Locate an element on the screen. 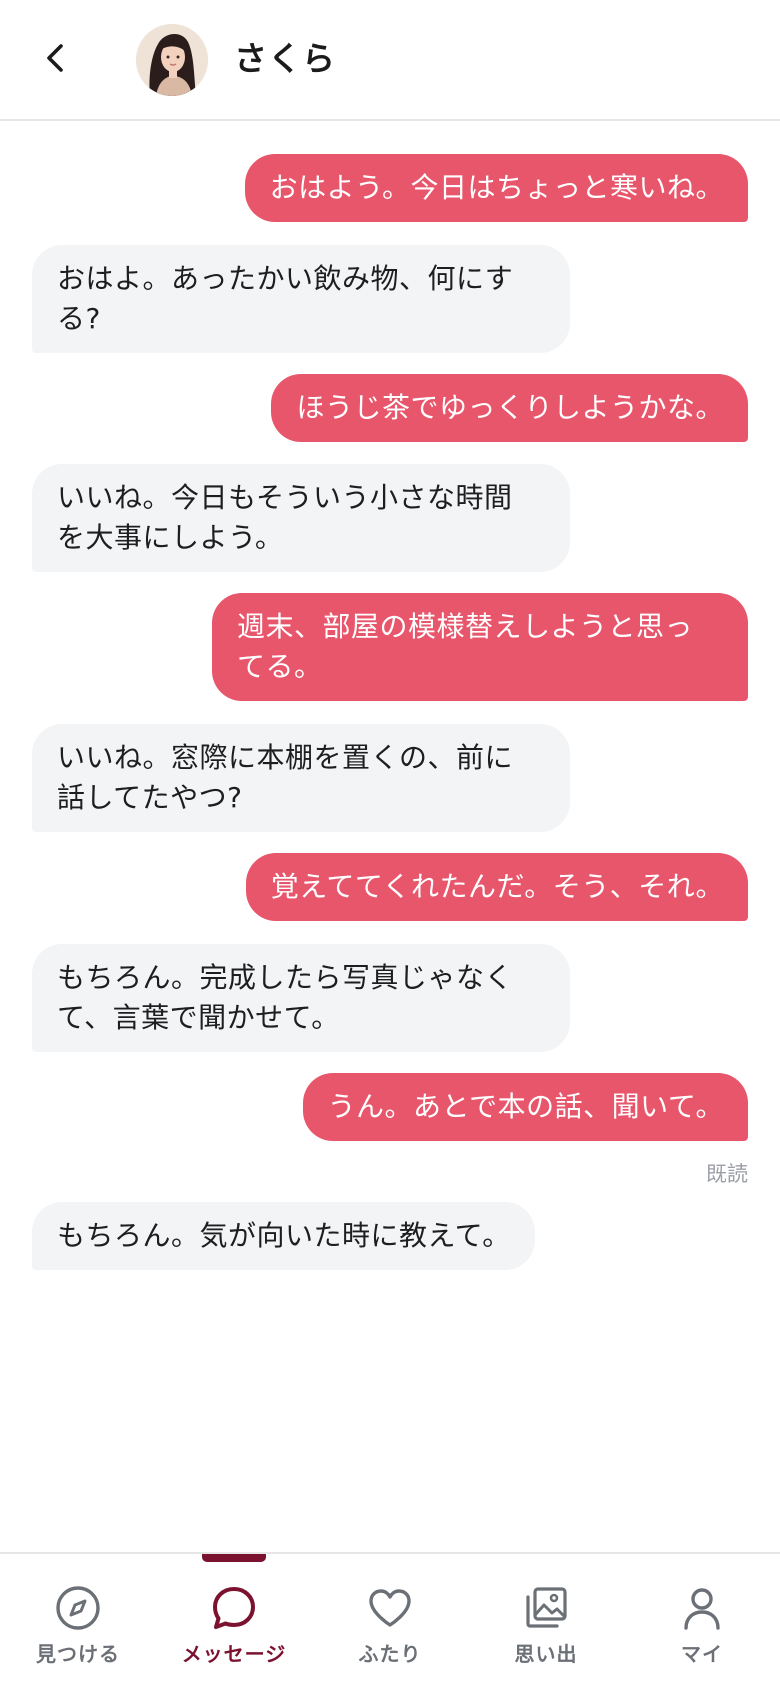  nav-tab-memories: 思い出 is located at coordinates (546, 1632).